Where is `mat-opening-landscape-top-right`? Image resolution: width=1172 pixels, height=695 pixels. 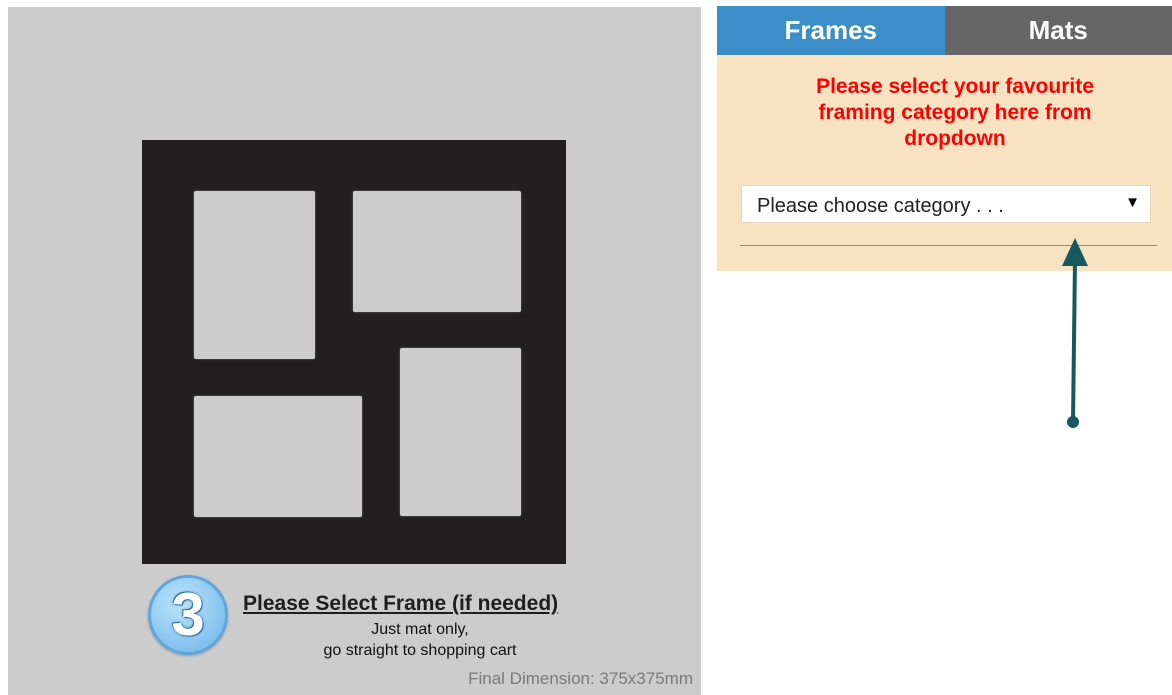
mat-opening-landscape-top-right is located at coordinates (437, 251).